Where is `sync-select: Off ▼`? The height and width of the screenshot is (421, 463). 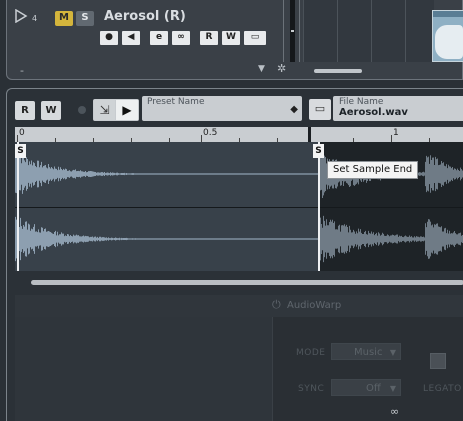
sync-select: Off ▼ is located at coordinates (366, 387).